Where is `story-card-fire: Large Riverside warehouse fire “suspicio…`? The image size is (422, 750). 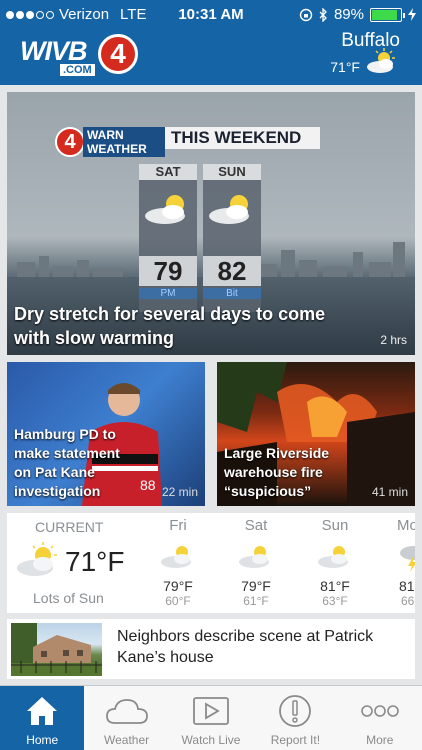 story-card-fire: Large Riverside warehouse fire “suspicio… is located at coordinates (316, 434).